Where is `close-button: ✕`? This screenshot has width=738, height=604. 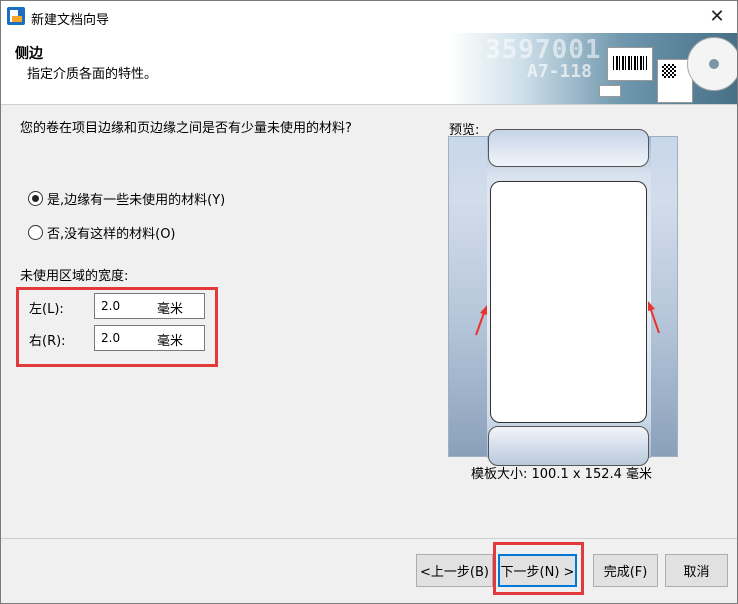
close-button: ✕ is located at coordinates (717, 16).